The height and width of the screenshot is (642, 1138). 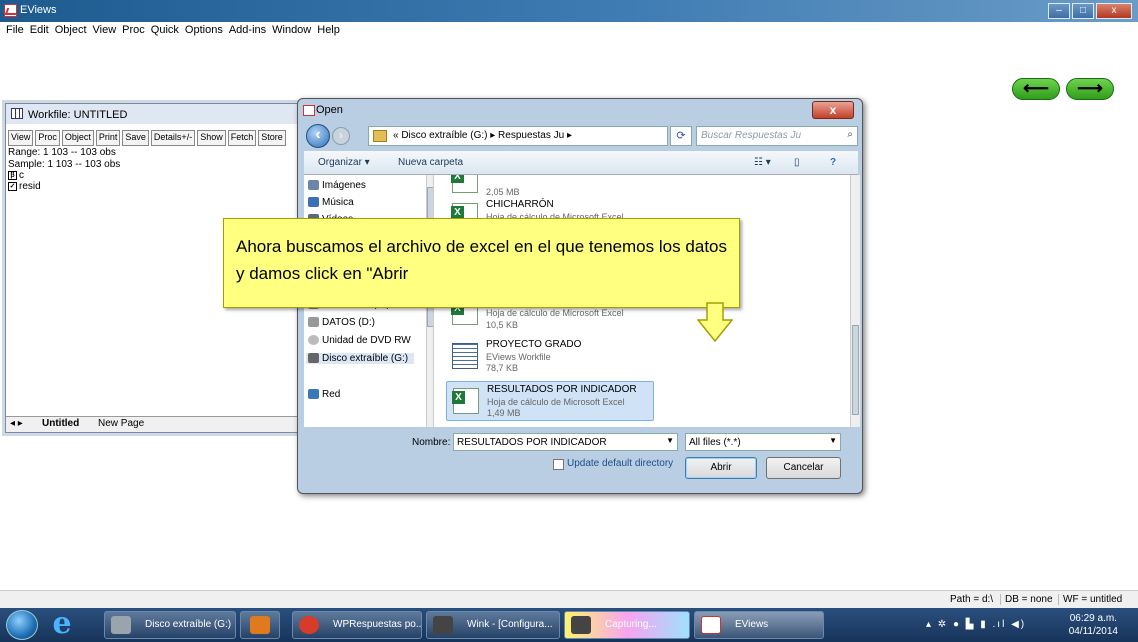 I want to click on nav-label: Unidad de DVD RW, so click(x=366, y=340).